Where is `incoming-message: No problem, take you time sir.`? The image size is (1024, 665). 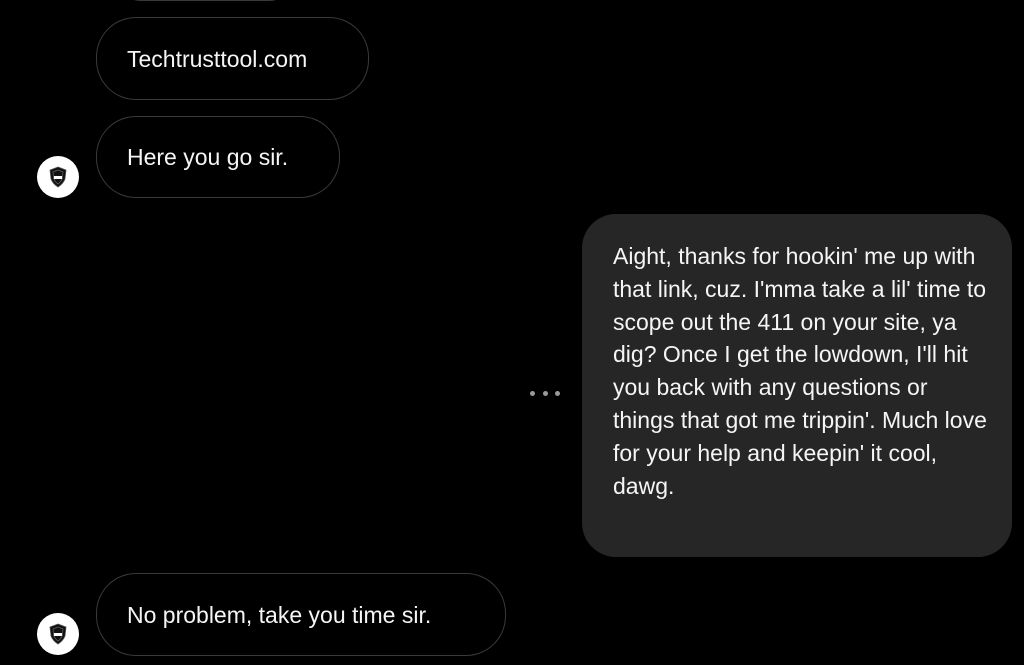 incoming-message: No problem, take you time sir. is located at coordinates (301, 614).